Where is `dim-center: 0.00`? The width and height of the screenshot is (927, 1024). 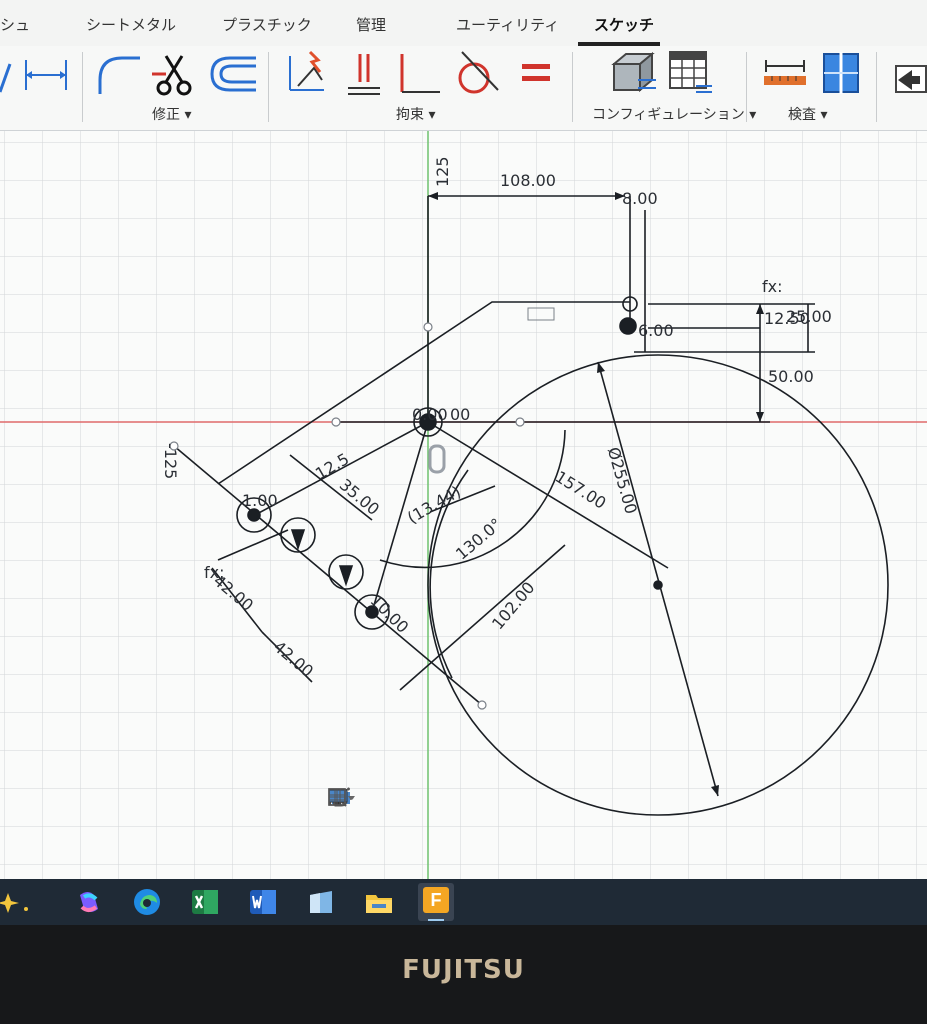 dim-center: 0.00 is located at coordinates (430, 414).